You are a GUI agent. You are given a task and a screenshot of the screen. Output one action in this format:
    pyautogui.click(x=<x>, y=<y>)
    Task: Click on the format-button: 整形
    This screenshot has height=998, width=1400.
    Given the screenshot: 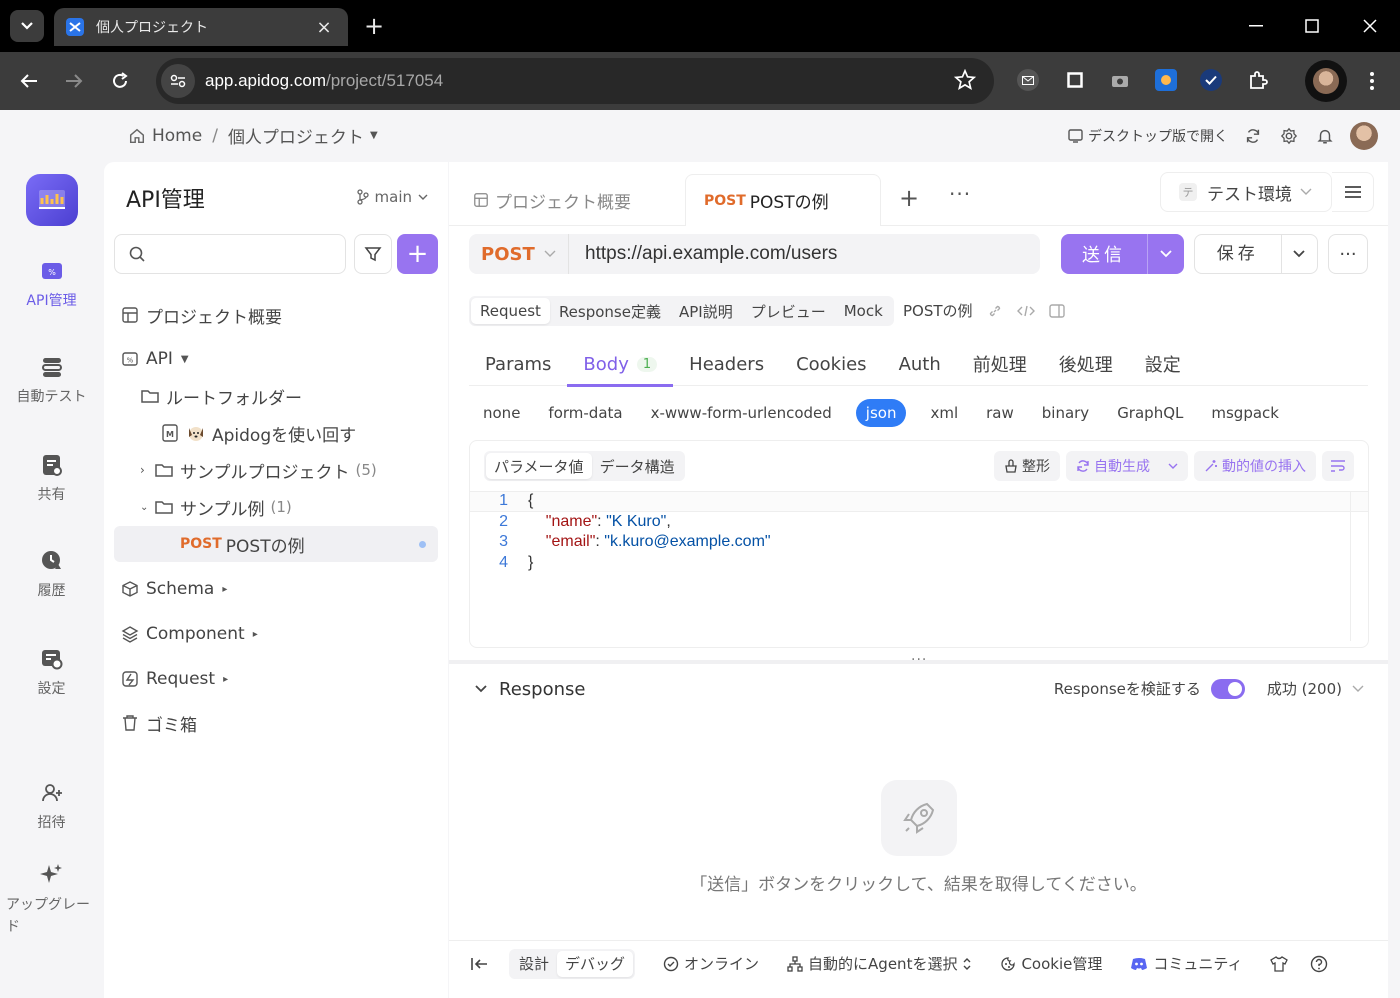 What is the action you would take?
    pyautogui.click(x=1027, y=466)
    